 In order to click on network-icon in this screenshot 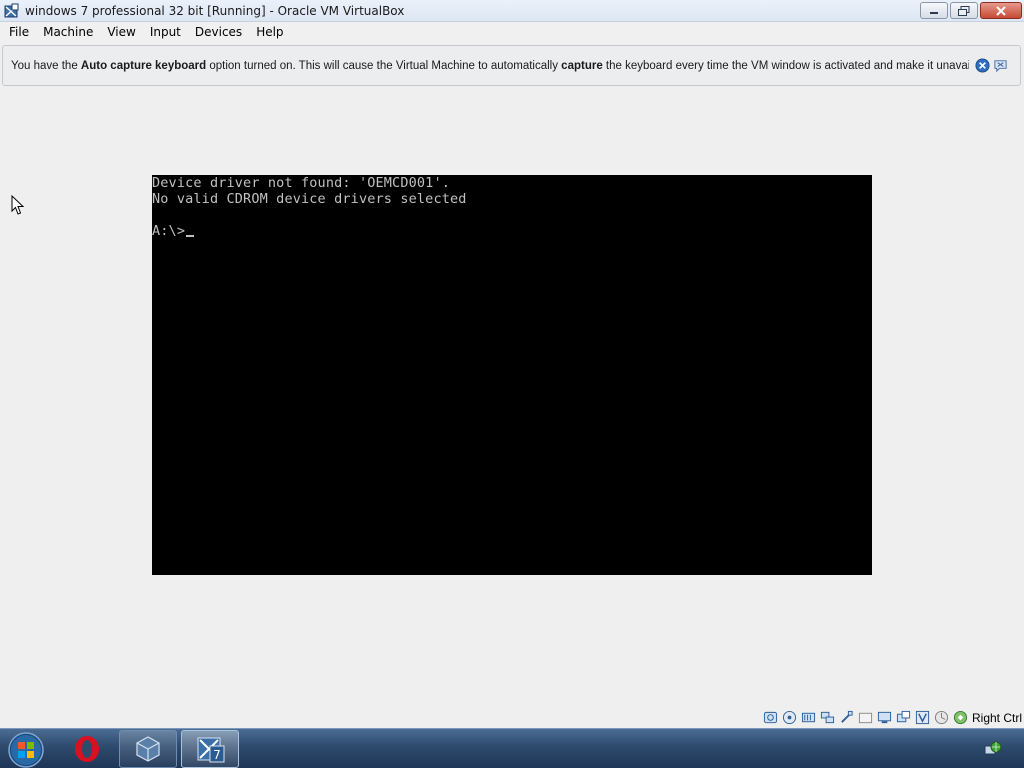, I will do `click(827, 717)`.